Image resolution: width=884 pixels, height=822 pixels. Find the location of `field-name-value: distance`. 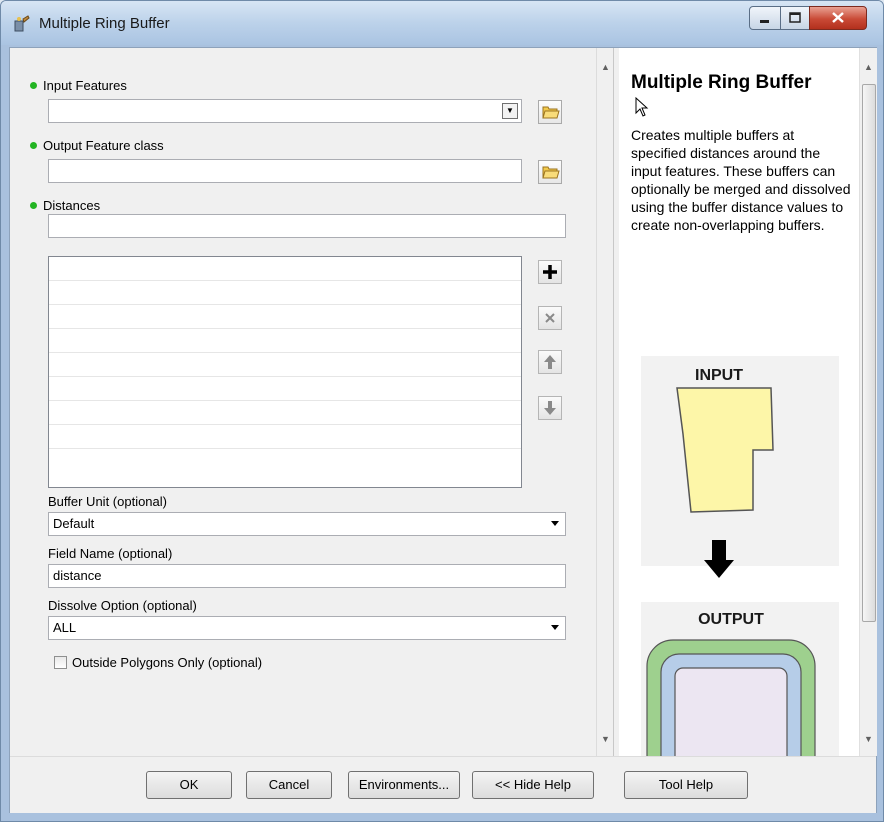

field-name-value: distance is located at coordinates (77, 575).